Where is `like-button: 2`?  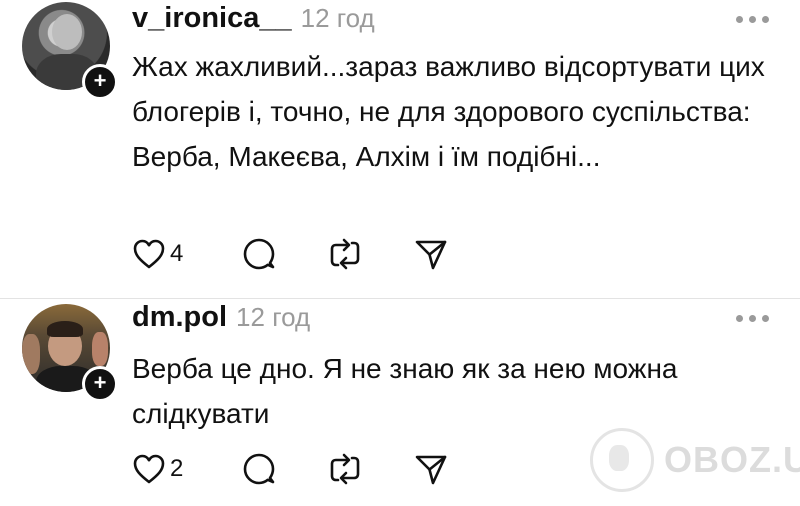 like-button: 2 is located at coordinates (157, 469).